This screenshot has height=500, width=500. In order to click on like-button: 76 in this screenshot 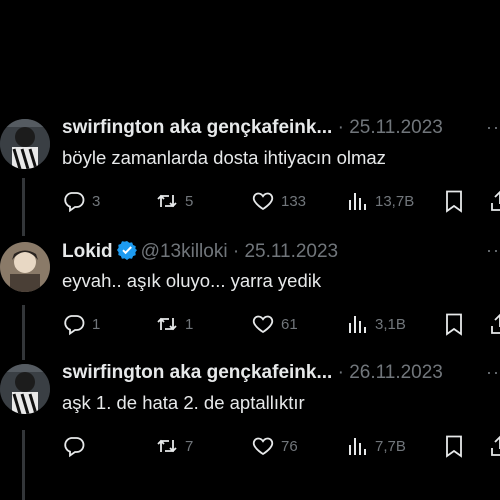, I will do `click(274, 446)`.